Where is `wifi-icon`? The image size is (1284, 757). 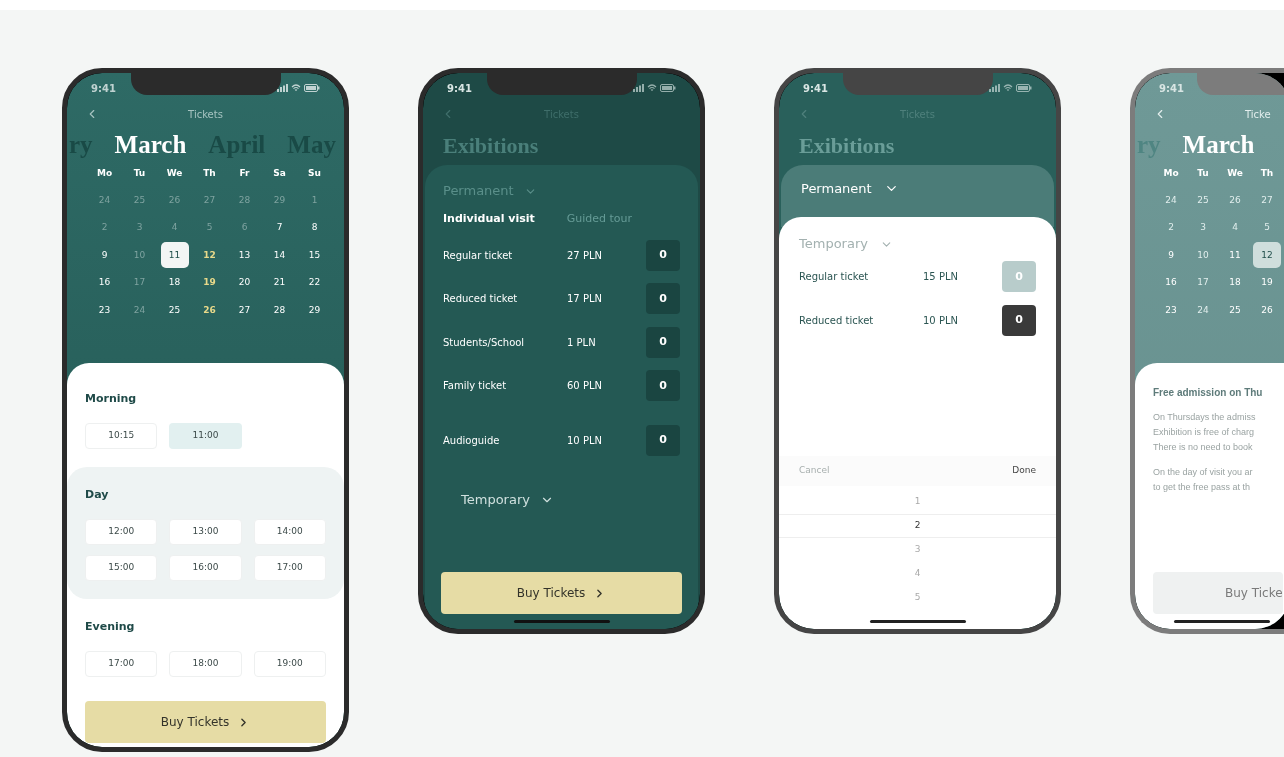
wifi-icon is located at coordinates (1008, 88).